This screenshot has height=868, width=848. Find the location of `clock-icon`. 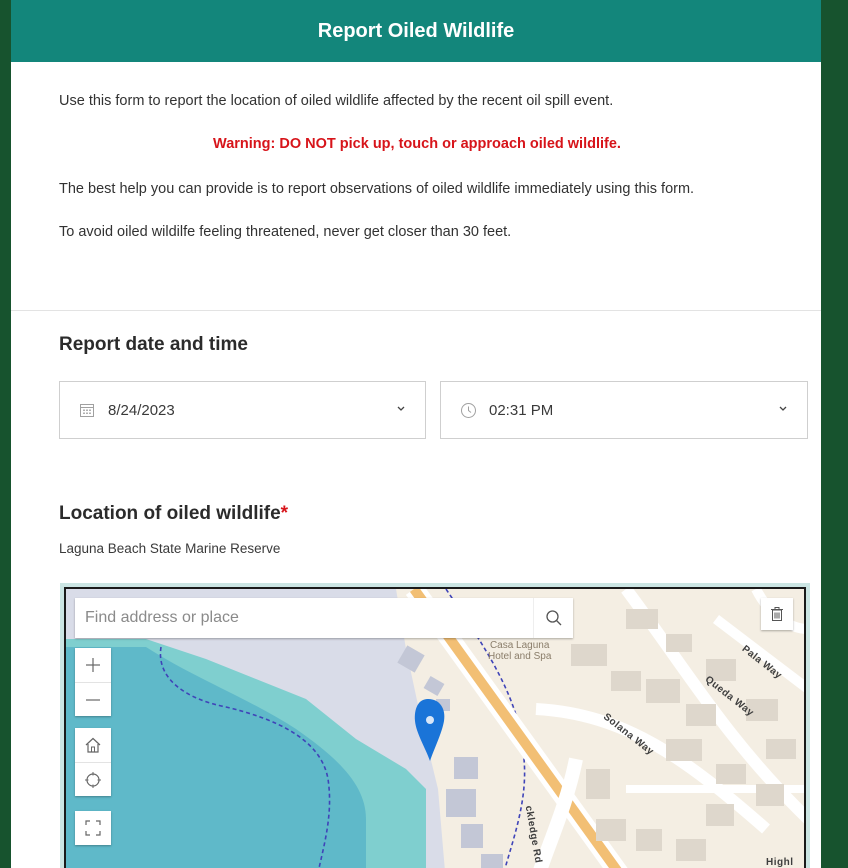

clock-icon is located at coordinates (468, 410).